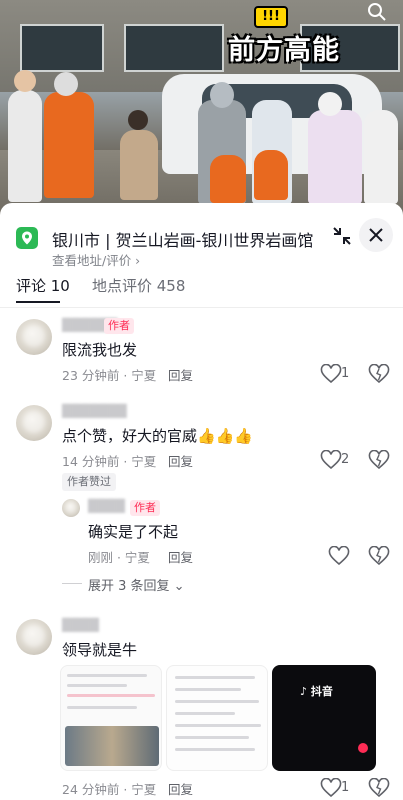 This screenshot has width=403, height=800. I want to click on image-thumbnail: ♪ 抖音, so click(324, 718).